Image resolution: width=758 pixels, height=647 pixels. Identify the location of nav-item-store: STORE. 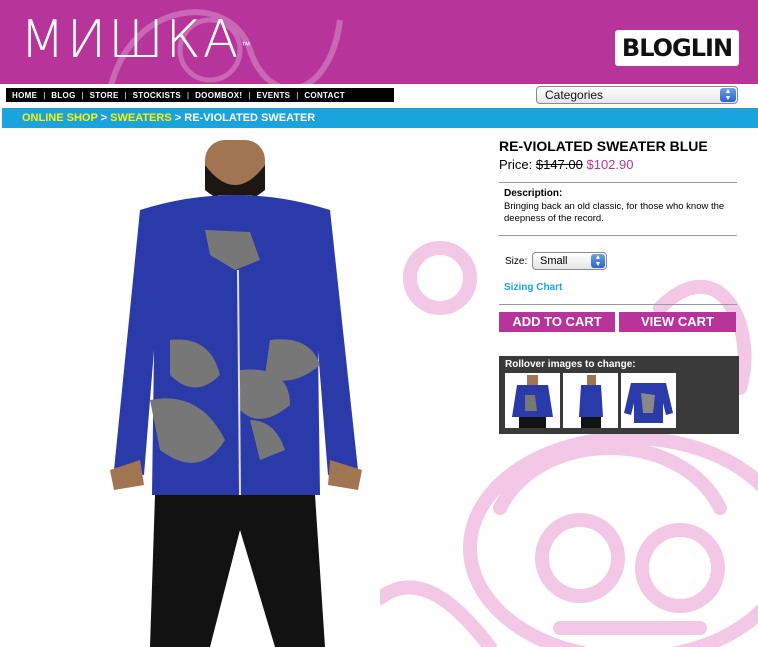
(104, 95).